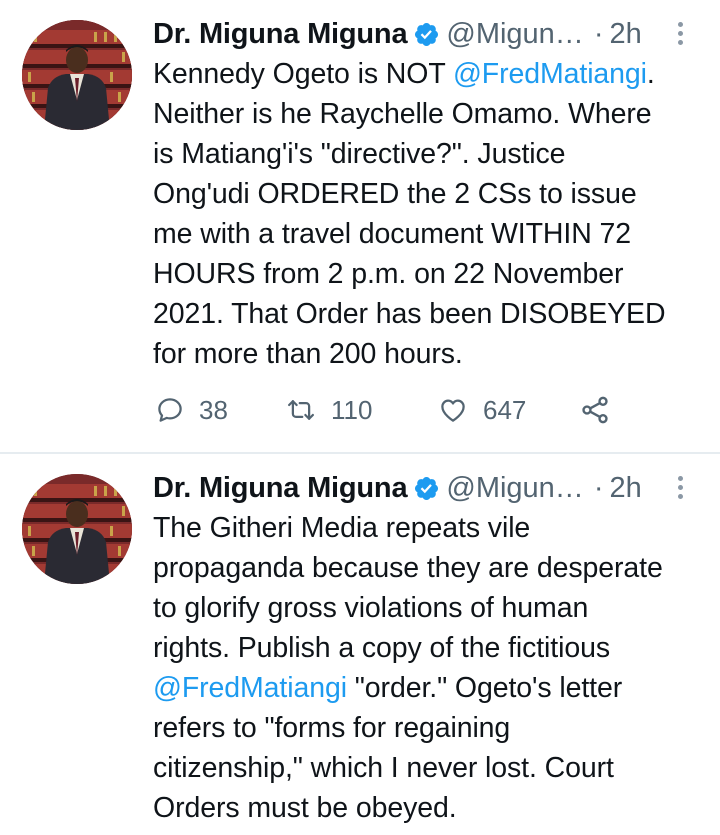 The height and width of the screenshot is (835, 720). Describe the element at coordinates (352, 409) in the screenshot. I see `retweet-count: 110` at that location.